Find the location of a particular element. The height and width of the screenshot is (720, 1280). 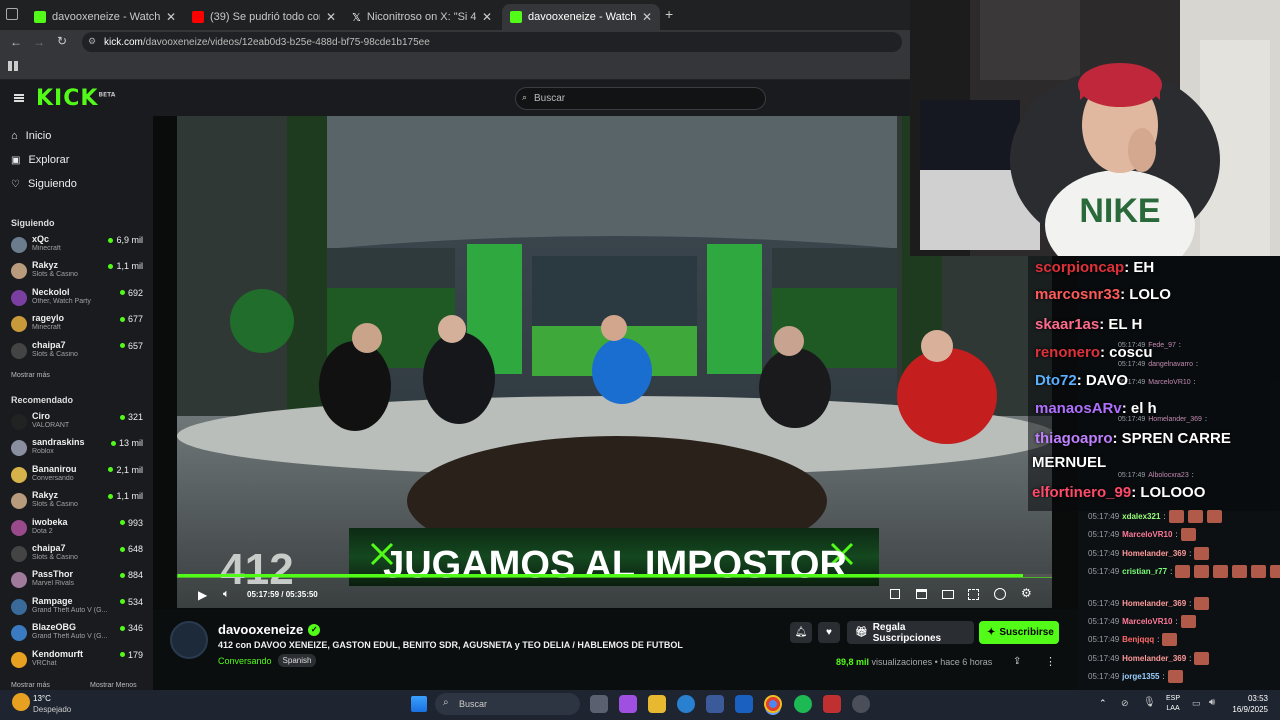

speaker-icon: 🔊︎ is located at coordinates (1212, 702).